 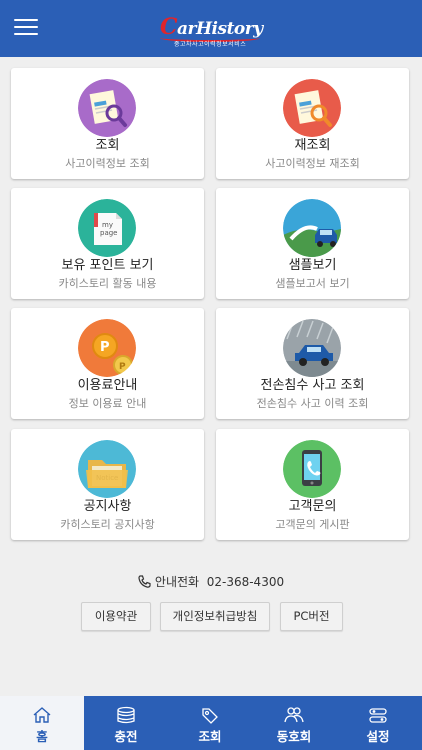 I want to click on bottom-tab-bar: 홈 충전 조회 동호회 설정, so click(x=211, y=723).